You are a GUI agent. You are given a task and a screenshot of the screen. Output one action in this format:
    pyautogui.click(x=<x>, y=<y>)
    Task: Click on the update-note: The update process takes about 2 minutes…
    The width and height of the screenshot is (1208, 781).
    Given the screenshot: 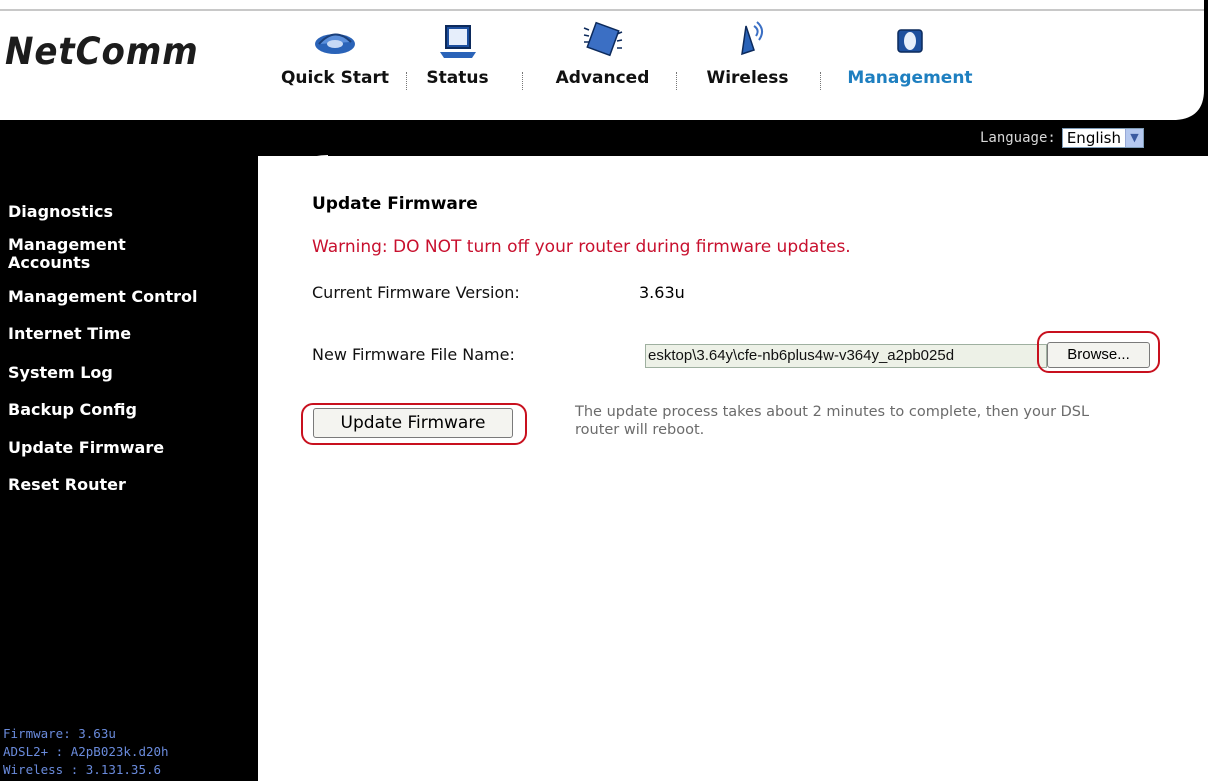 What is the action you would take?
    pyautogui.click(x=832, y=421)
    